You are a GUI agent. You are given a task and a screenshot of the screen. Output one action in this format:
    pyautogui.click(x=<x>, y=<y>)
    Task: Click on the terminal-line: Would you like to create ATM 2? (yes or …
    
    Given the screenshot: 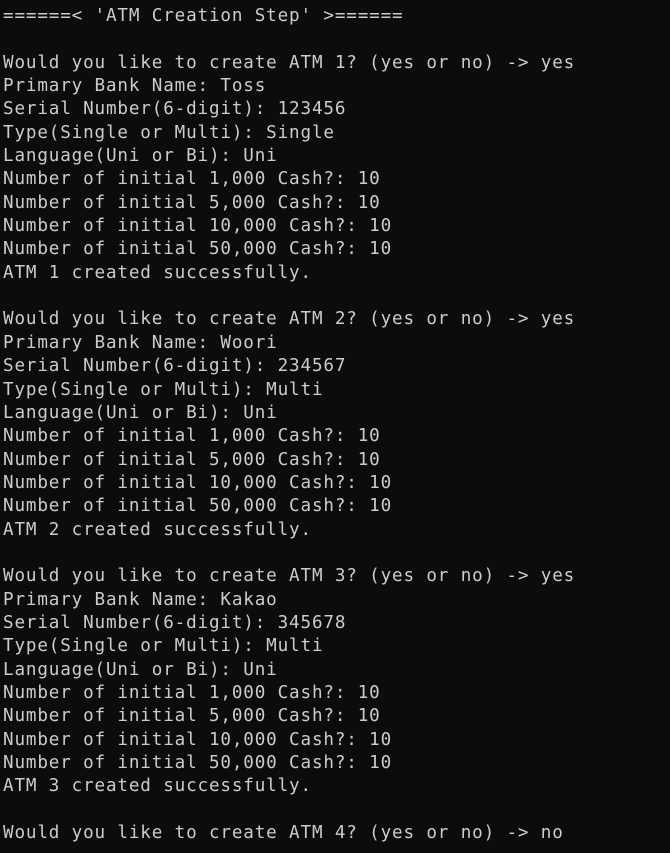 What is the action you would take?
    pyautogui.click(x=289, y=319)
    